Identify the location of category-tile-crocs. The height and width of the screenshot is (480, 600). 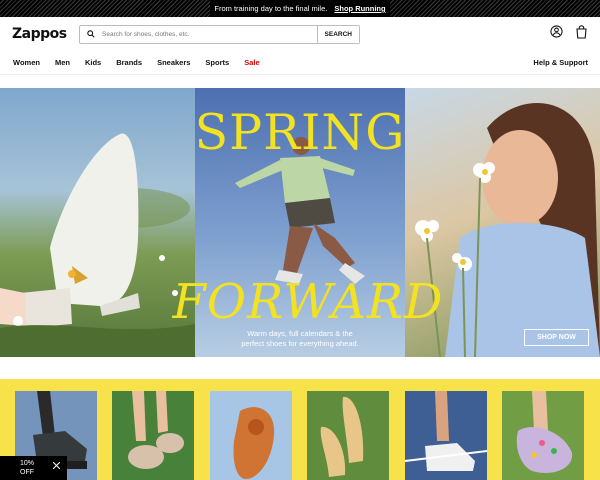
(543, 435).